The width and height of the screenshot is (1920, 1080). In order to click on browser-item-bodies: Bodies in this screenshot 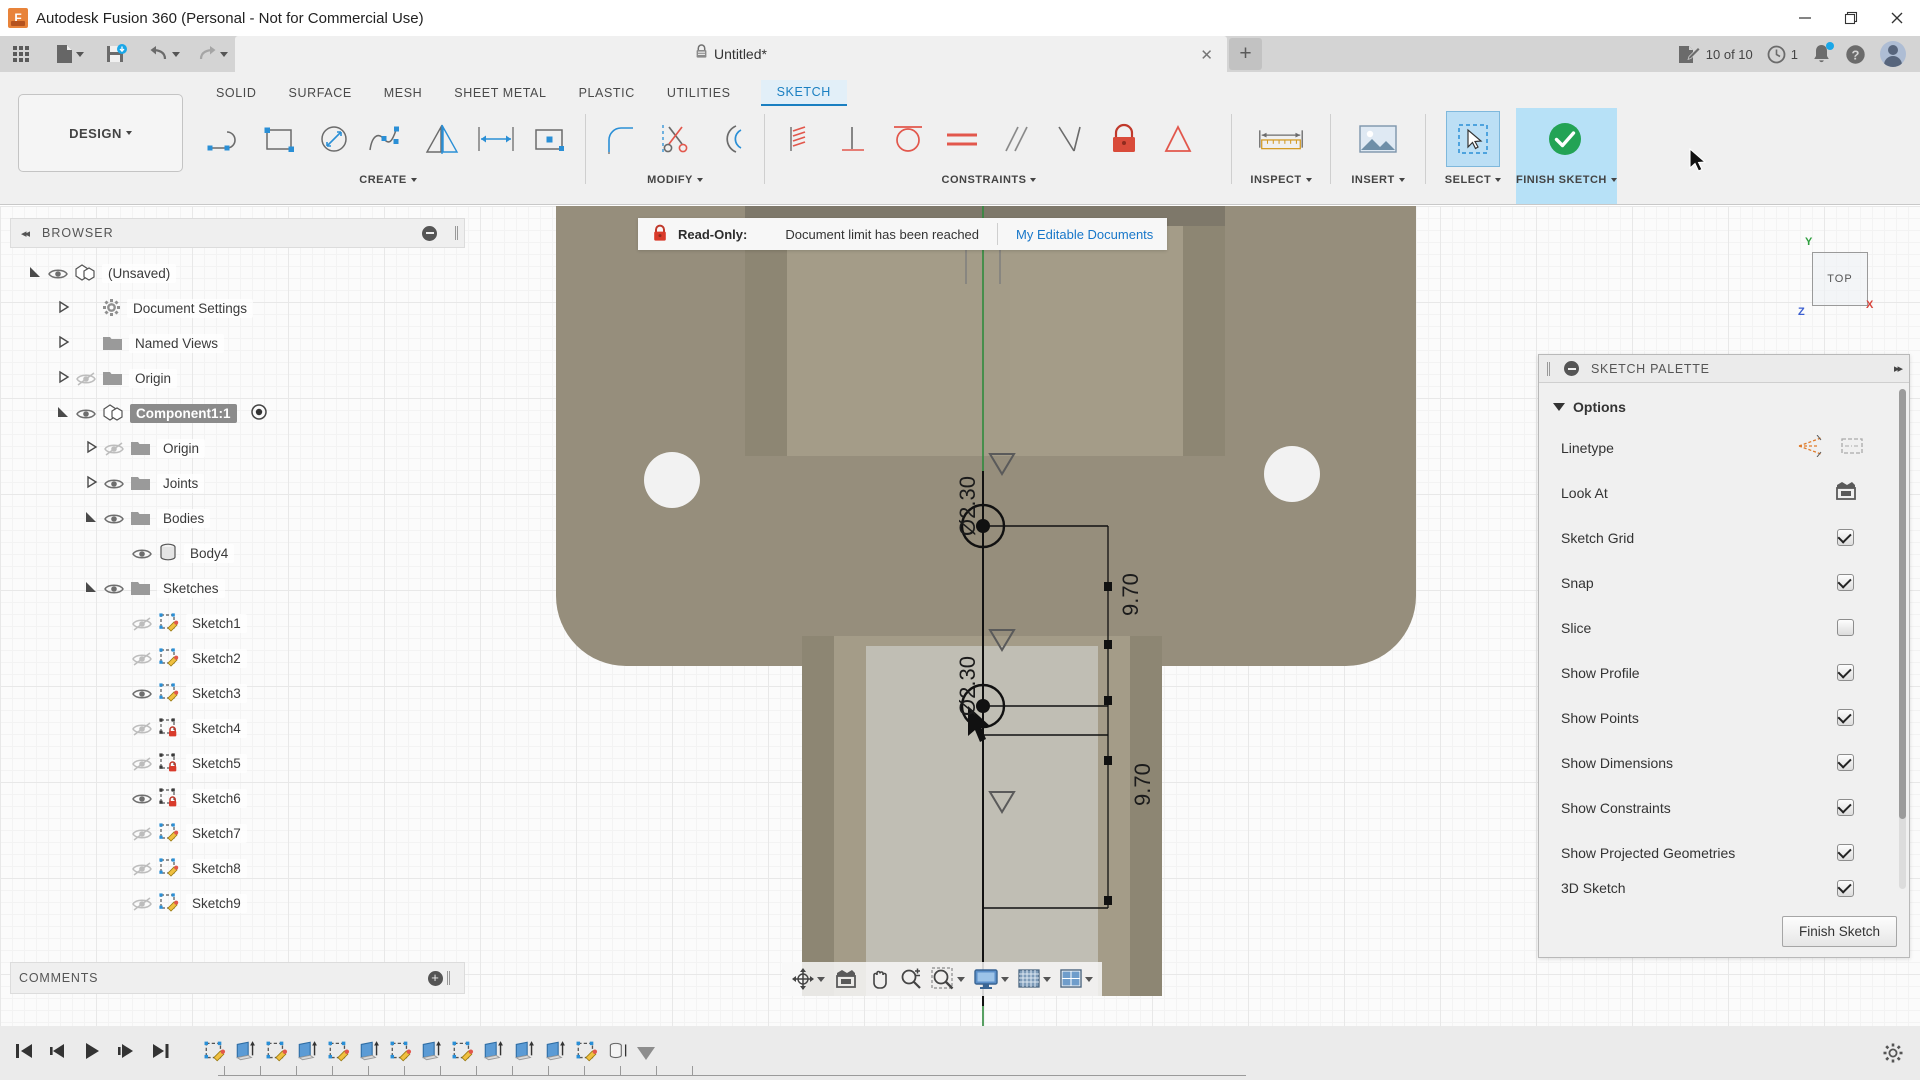, I will do `click(237, 518)`.